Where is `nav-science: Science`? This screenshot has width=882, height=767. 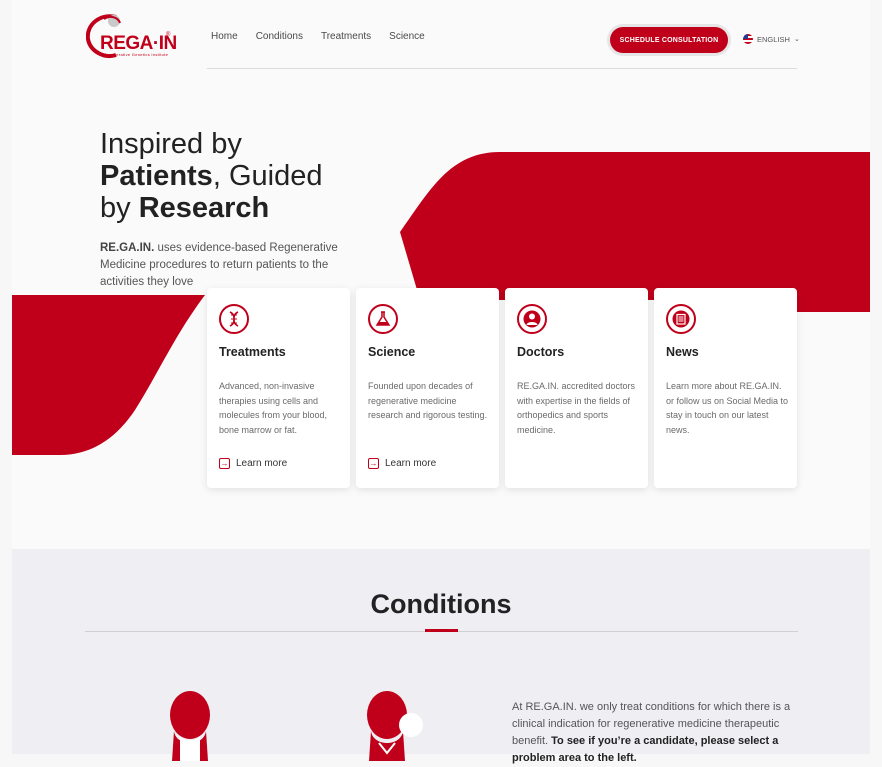 nav-science: Science is located at coordinates (407, 36).